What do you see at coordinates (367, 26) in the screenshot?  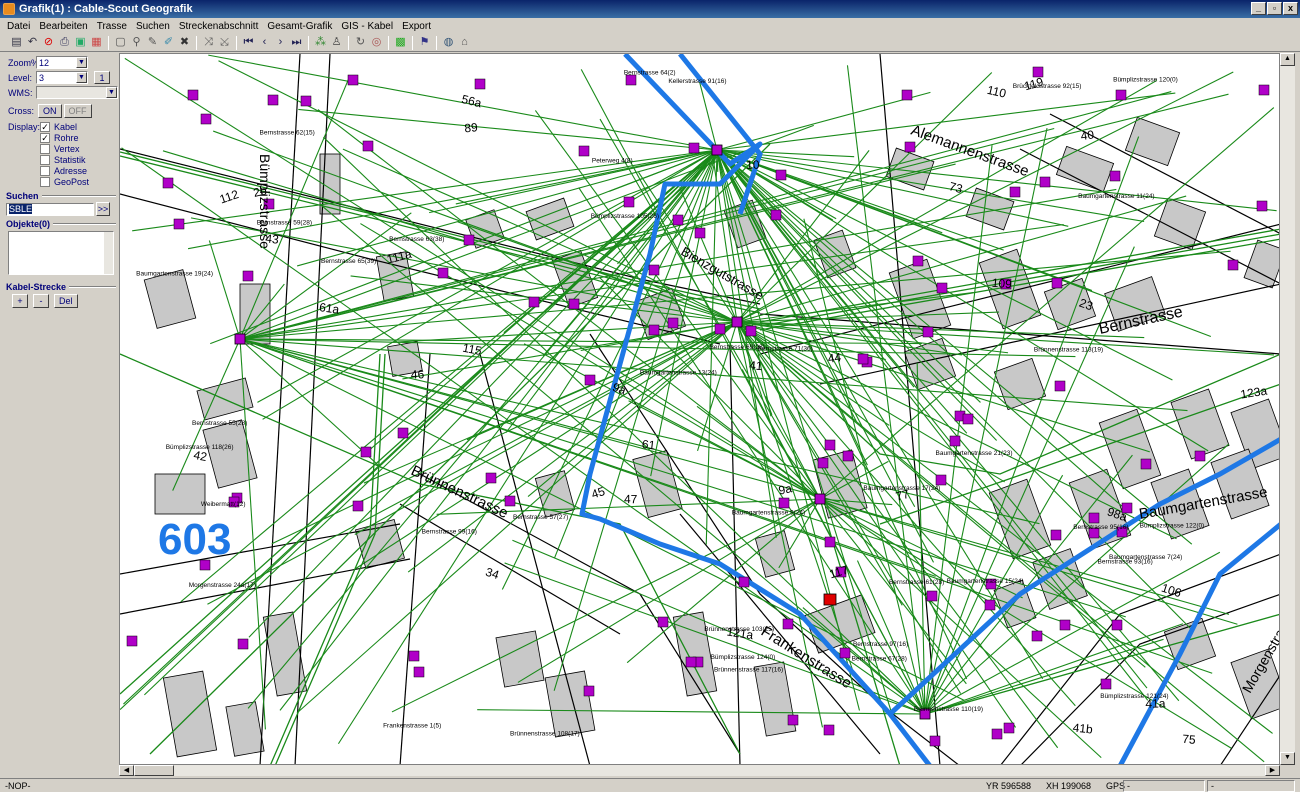 I see `menu-gis-kabel: GIS - Kabel` at bounding box center [367, 26].